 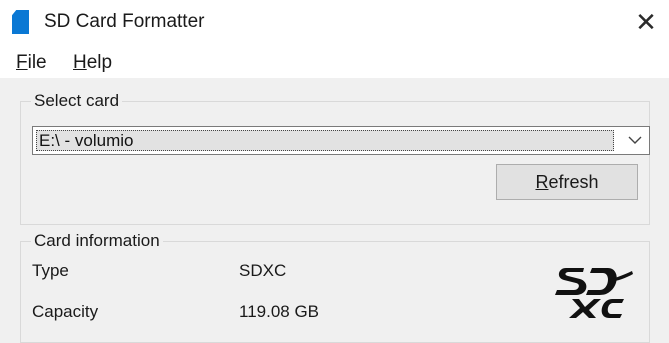 What do you see at coordinates (334, 22) in the screenshot?
I see `title-bar: SD Card Formatter ✕` at bounding box center [334, 22].